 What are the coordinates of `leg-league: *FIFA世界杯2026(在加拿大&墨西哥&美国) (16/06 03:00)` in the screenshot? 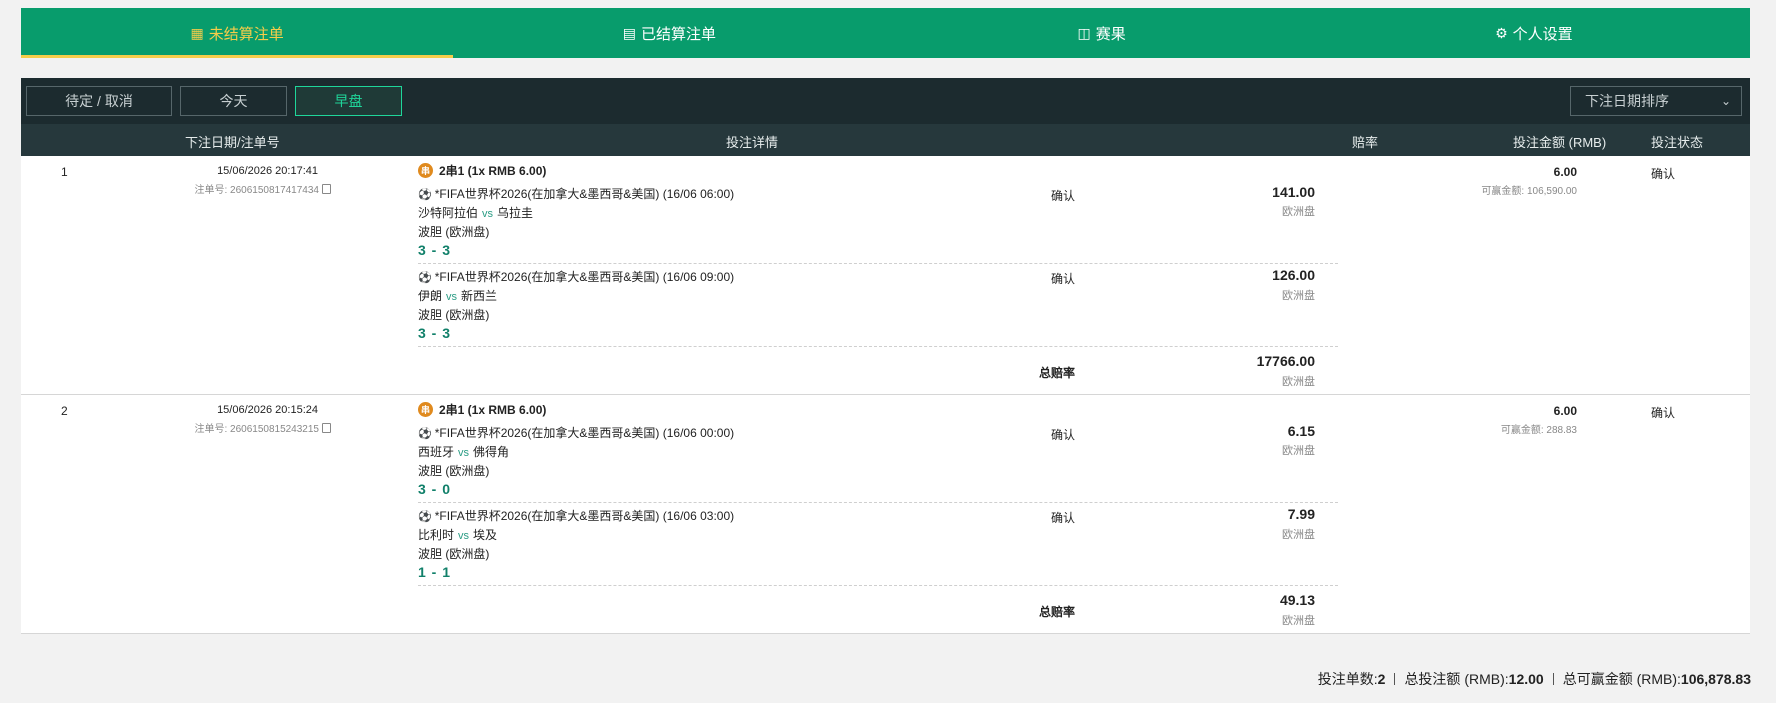 It's located at (584, 516).